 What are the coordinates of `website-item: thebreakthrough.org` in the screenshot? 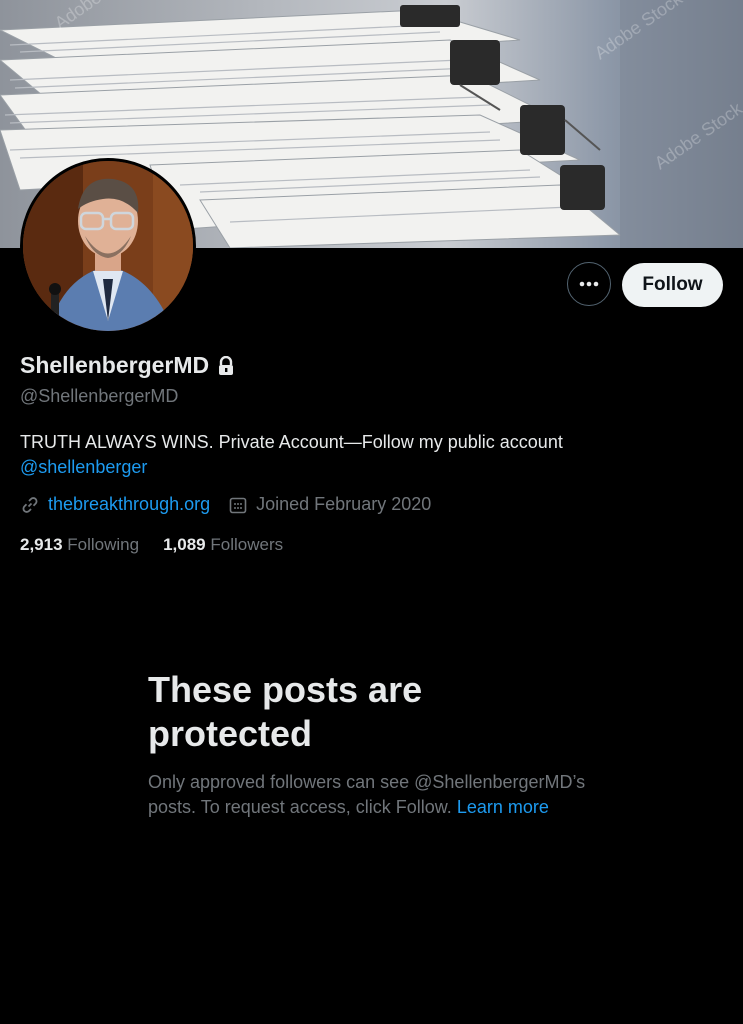 It's located at (115, 504).